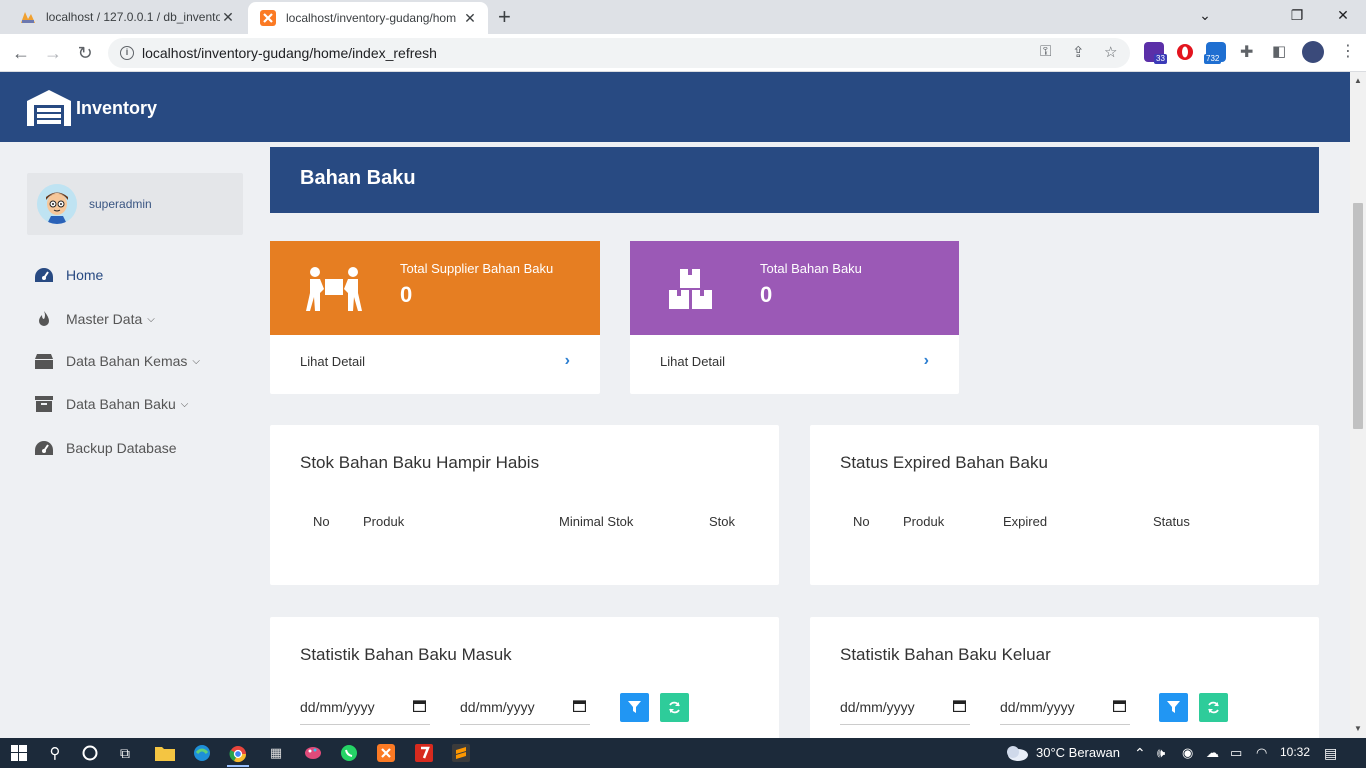 The height and width of the screenshot is (768, 1366). Describe the element at coordinates (690, 289) in the screenshot. I see `boxes-icon` at that location.